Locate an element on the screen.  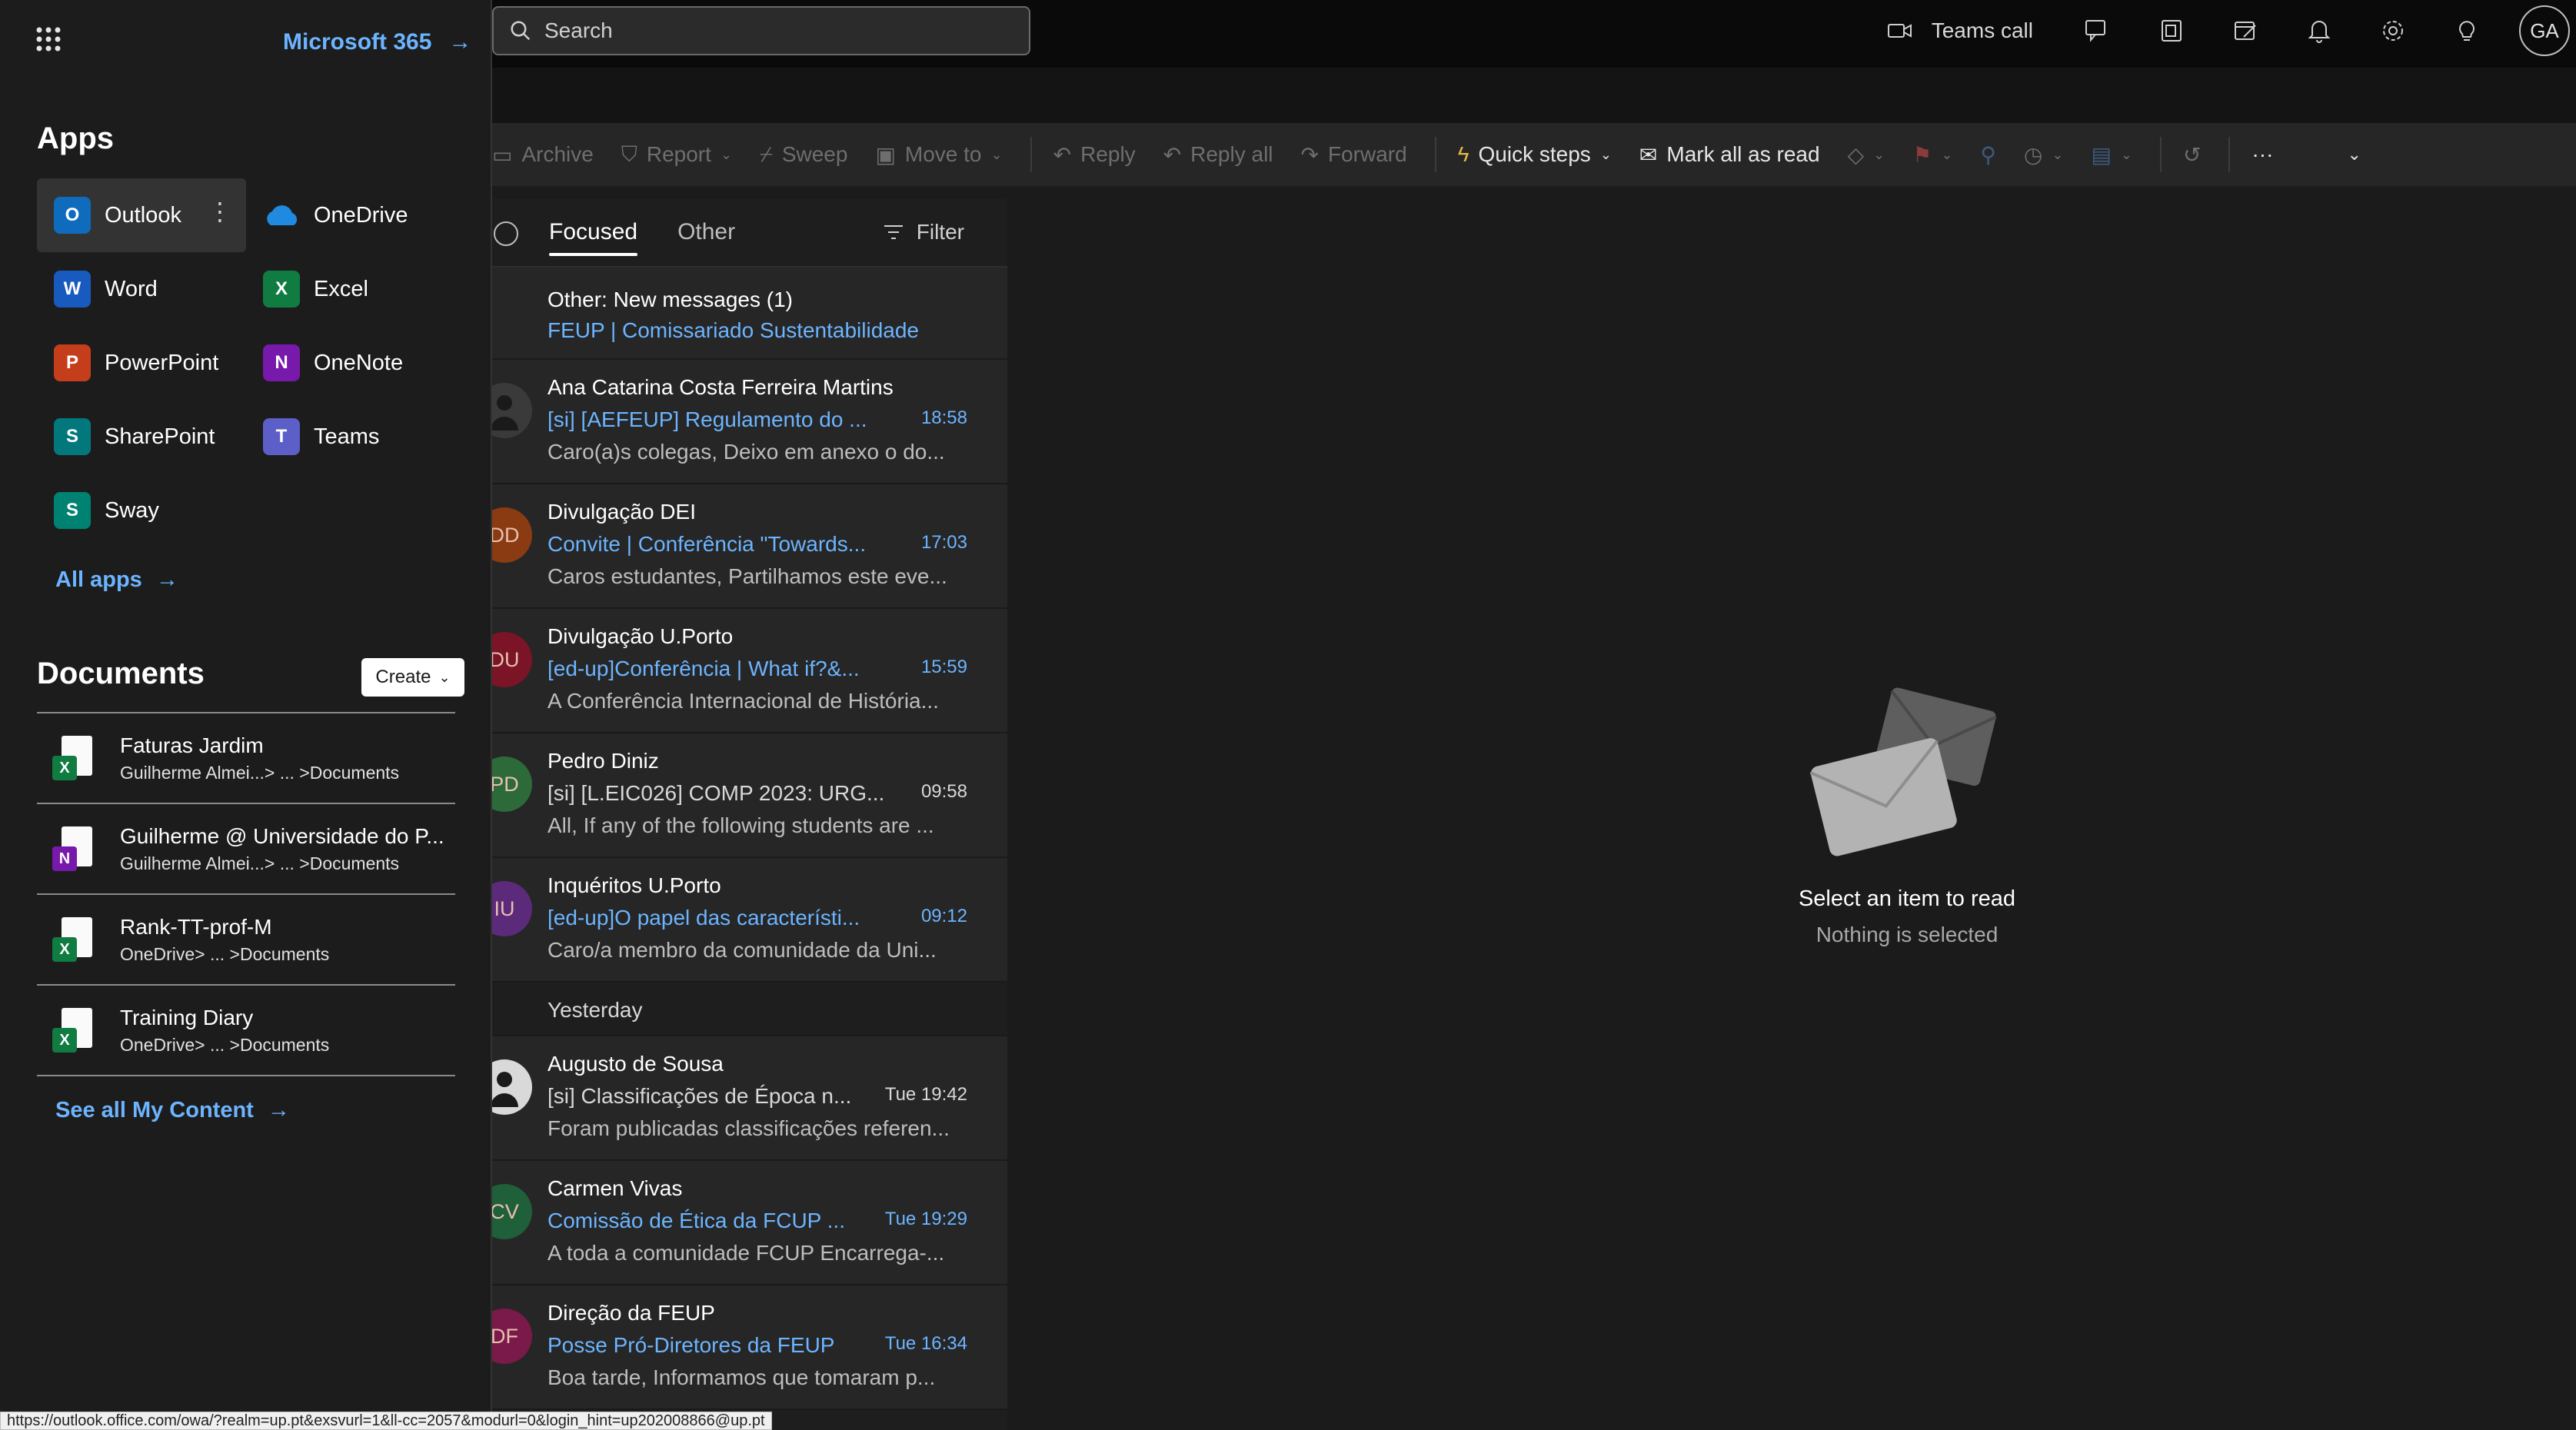
flag-button: ⚑ ⌄ is located at coordinates (1932, 155).